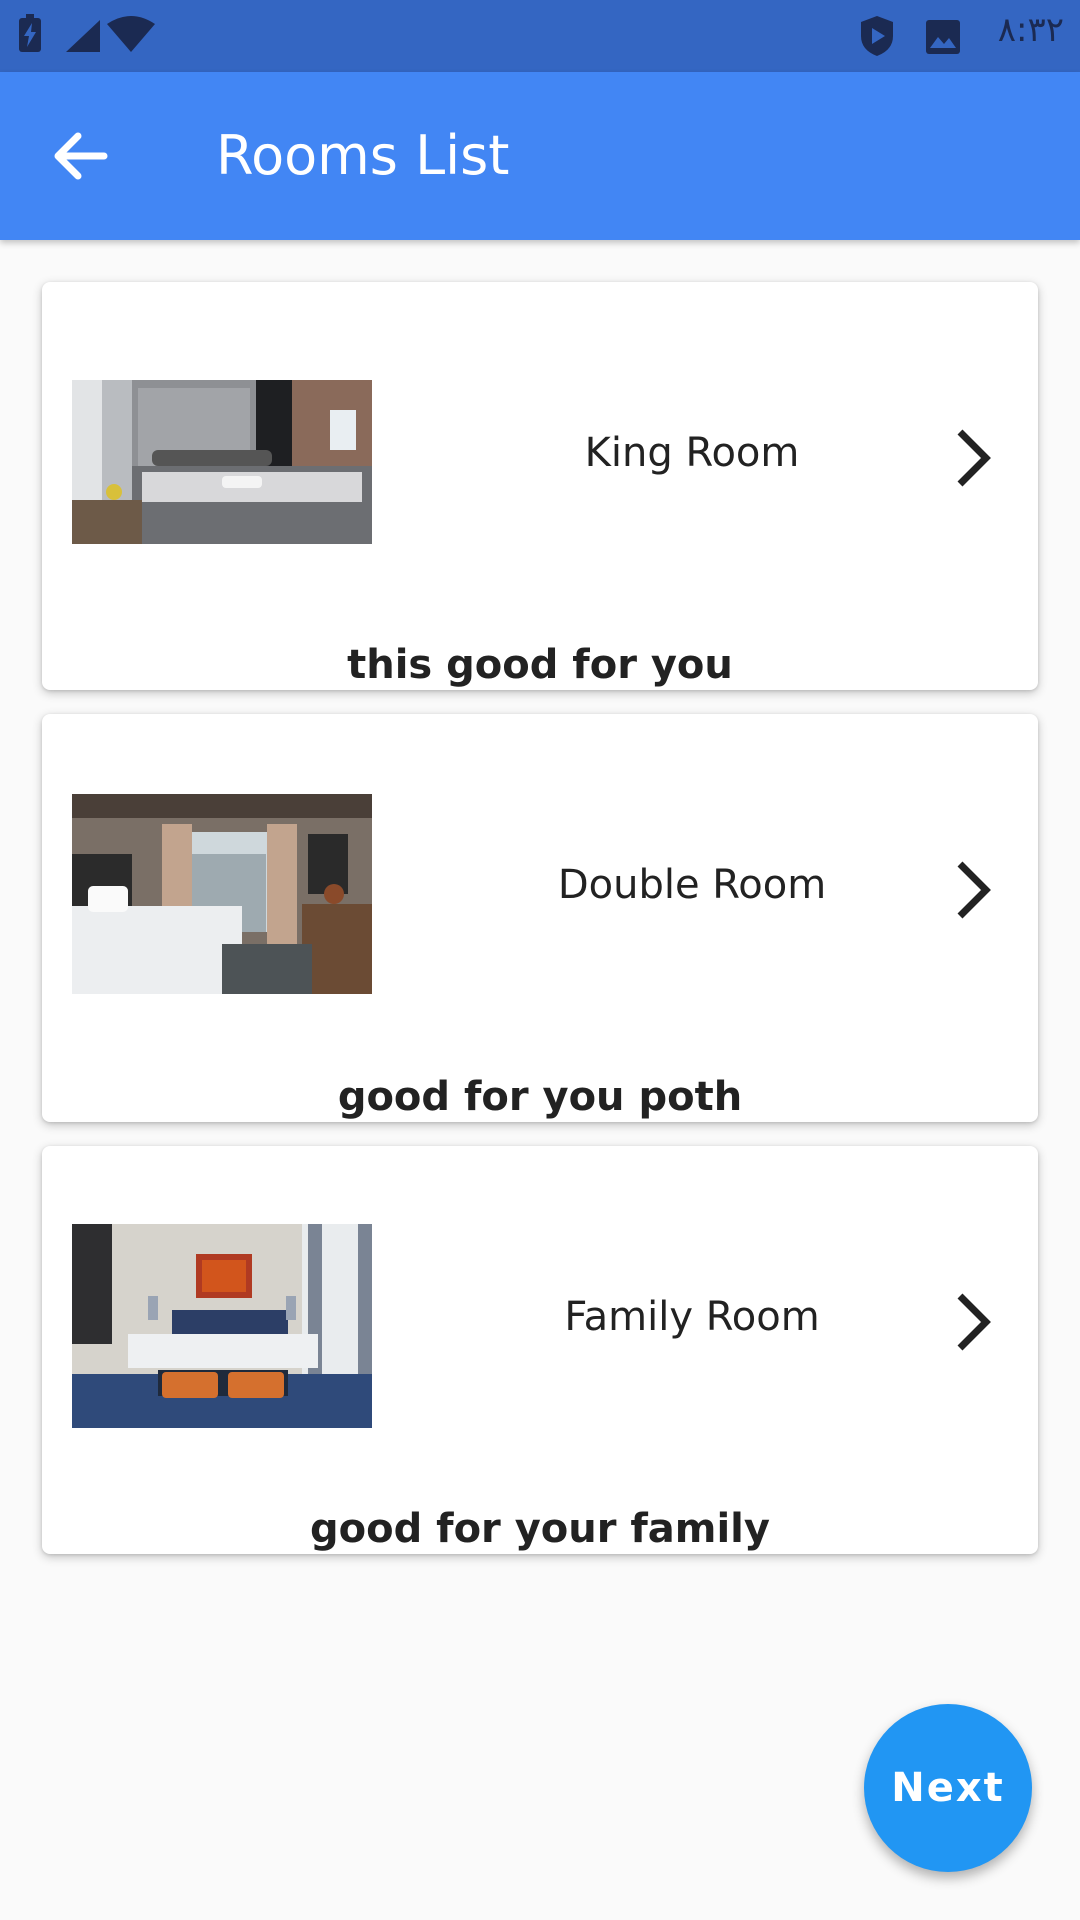 The height and width of the screenshot is (1920, 1080). I want to click on app-bar: Rooms List, so click(540, 156).